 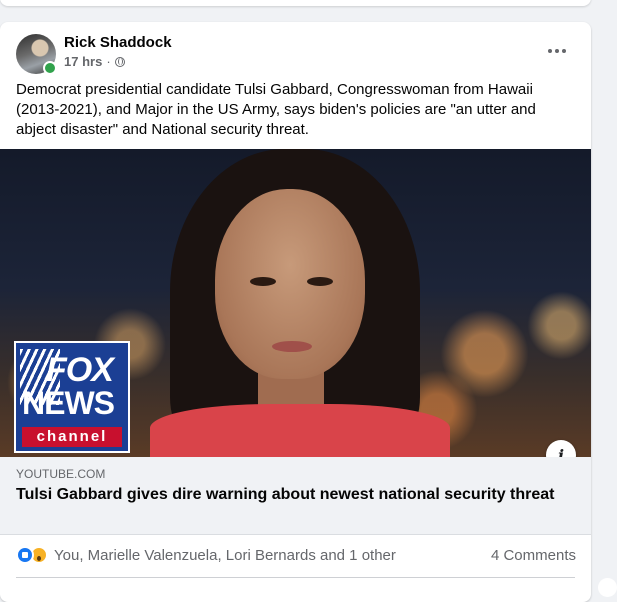 I want to click on logo-news-text: NEWS, so click(x=68, y=403).